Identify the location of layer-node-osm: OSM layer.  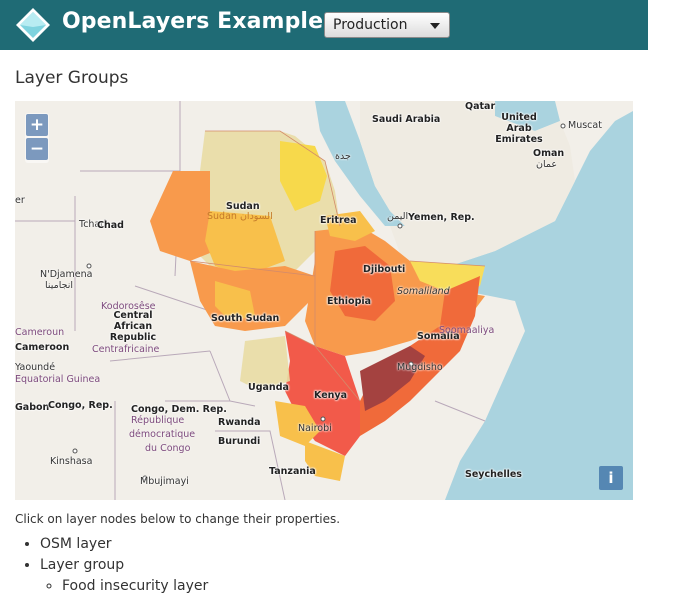
(124, 544).